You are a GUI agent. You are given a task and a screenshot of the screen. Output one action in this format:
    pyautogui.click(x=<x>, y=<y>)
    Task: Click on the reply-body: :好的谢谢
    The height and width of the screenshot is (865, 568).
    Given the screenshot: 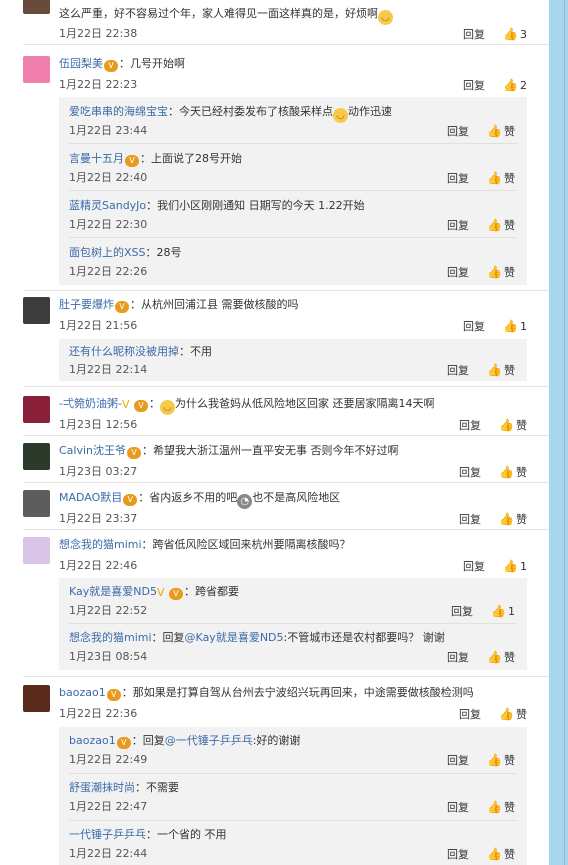 What is the action you would take?
    pyautogui.click(x=276, y=740)
    